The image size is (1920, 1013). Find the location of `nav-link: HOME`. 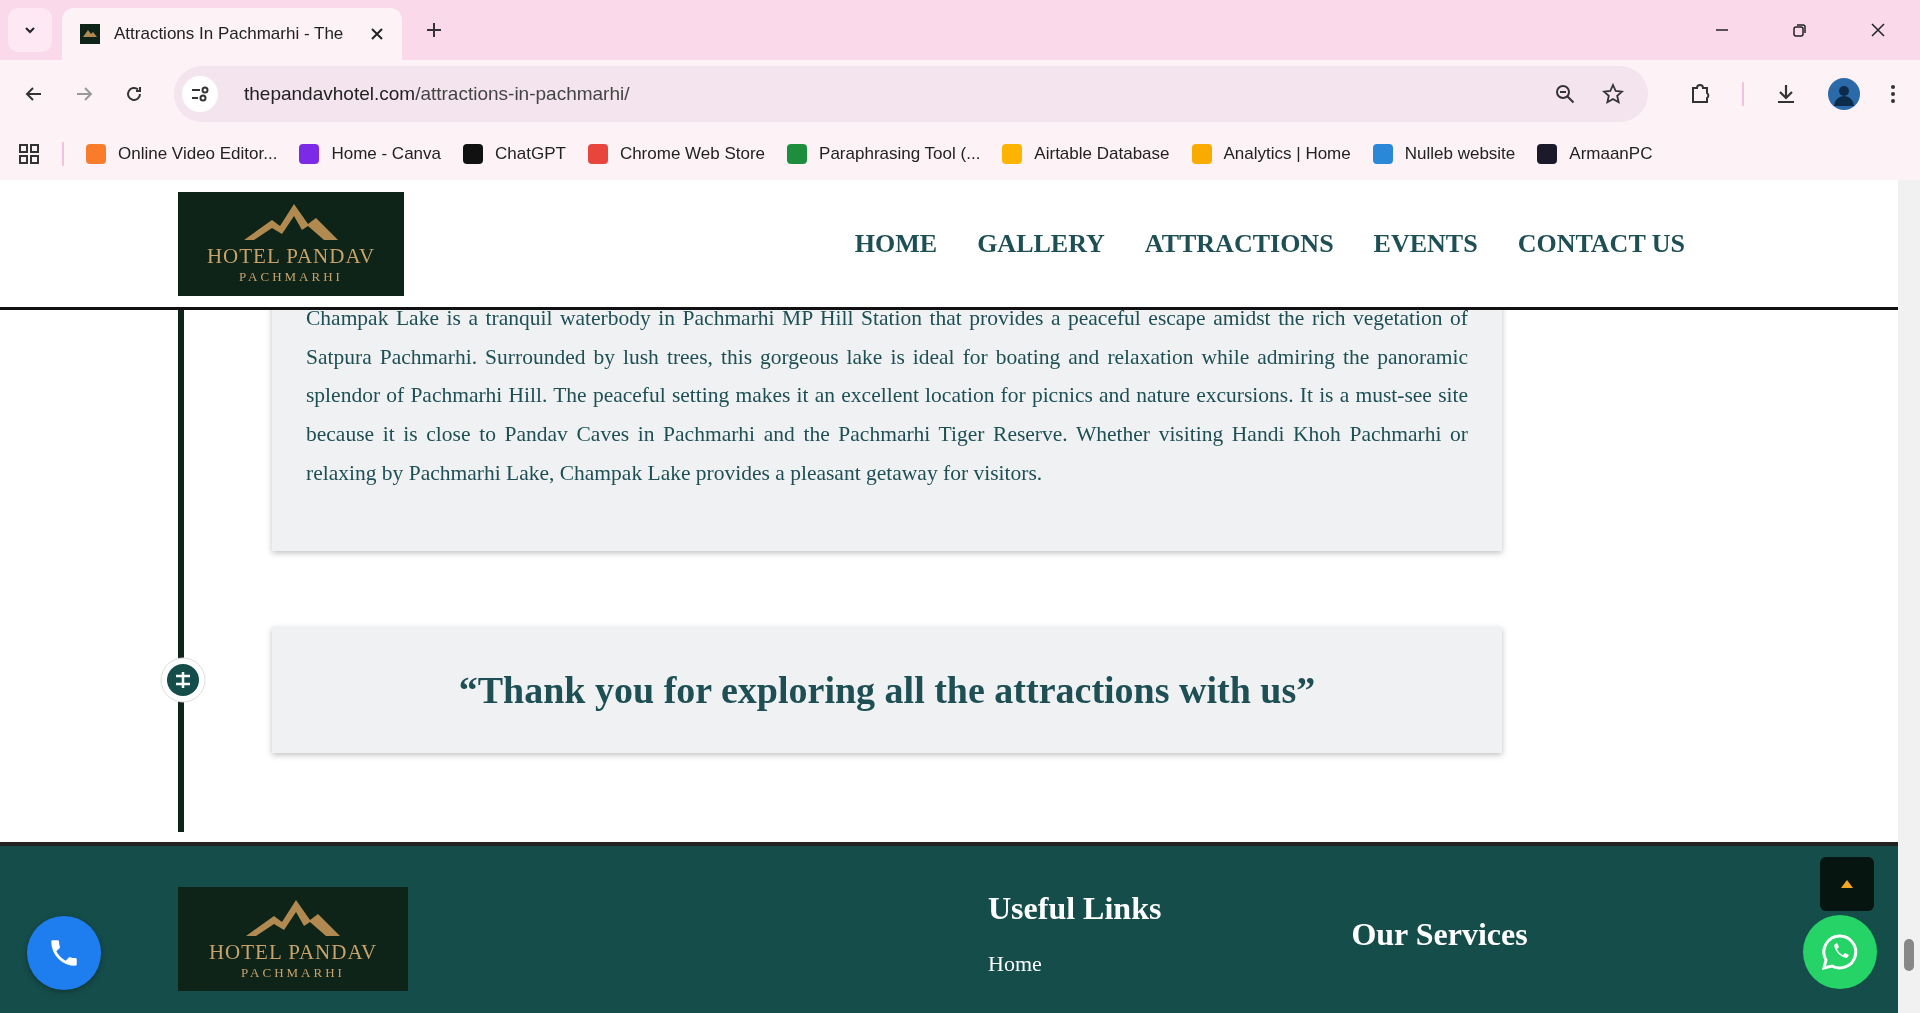

nav-link: HOME is located at coordinates (896, 243).